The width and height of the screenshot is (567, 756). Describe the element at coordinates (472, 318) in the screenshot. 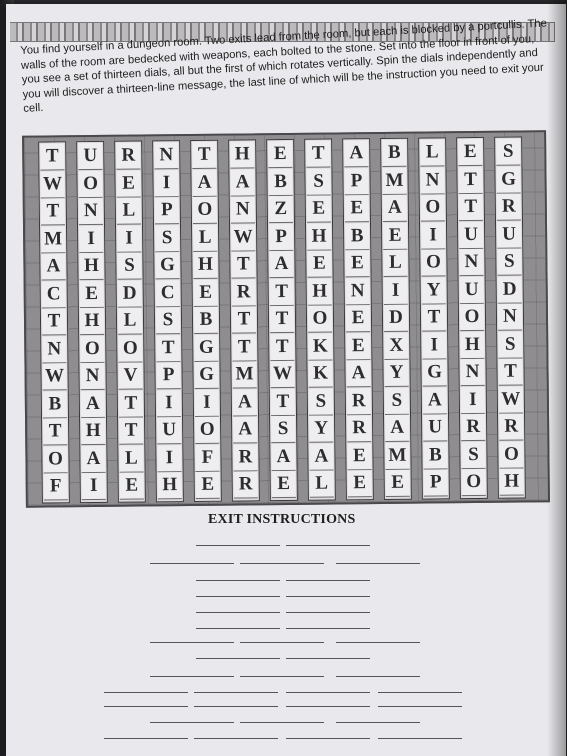

I see `dial-column-12: ETTUNUOHNIRSO` at that location.